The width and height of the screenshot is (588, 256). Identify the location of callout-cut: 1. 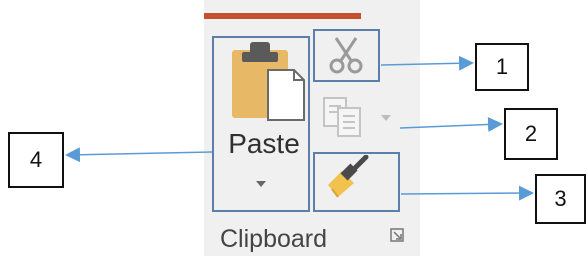
(502, 67).